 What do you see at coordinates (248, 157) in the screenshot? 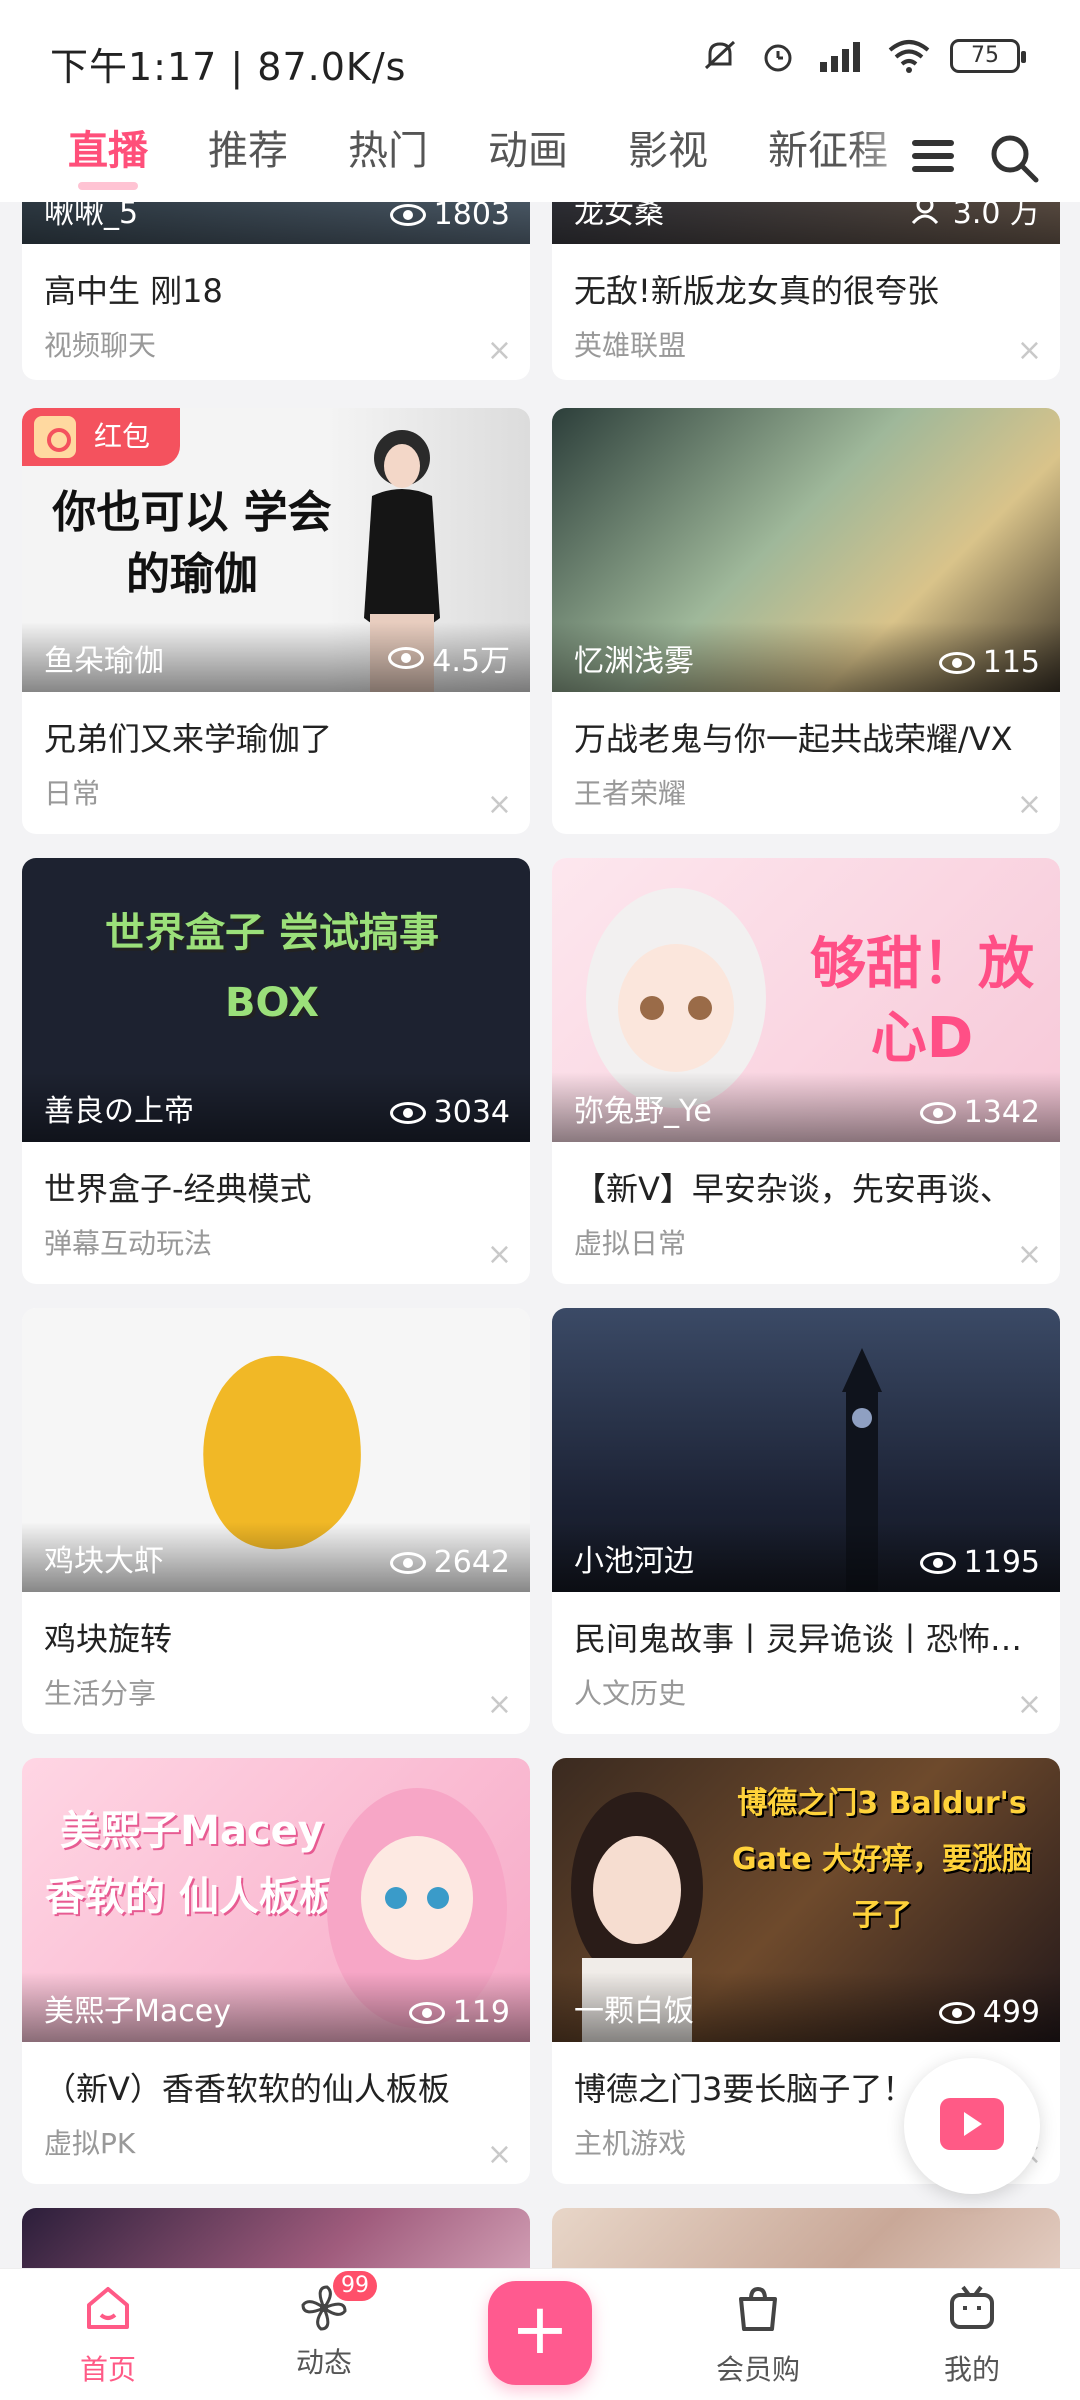
I see `tab-recommend: 推荐` at bounding box center [248, 157].